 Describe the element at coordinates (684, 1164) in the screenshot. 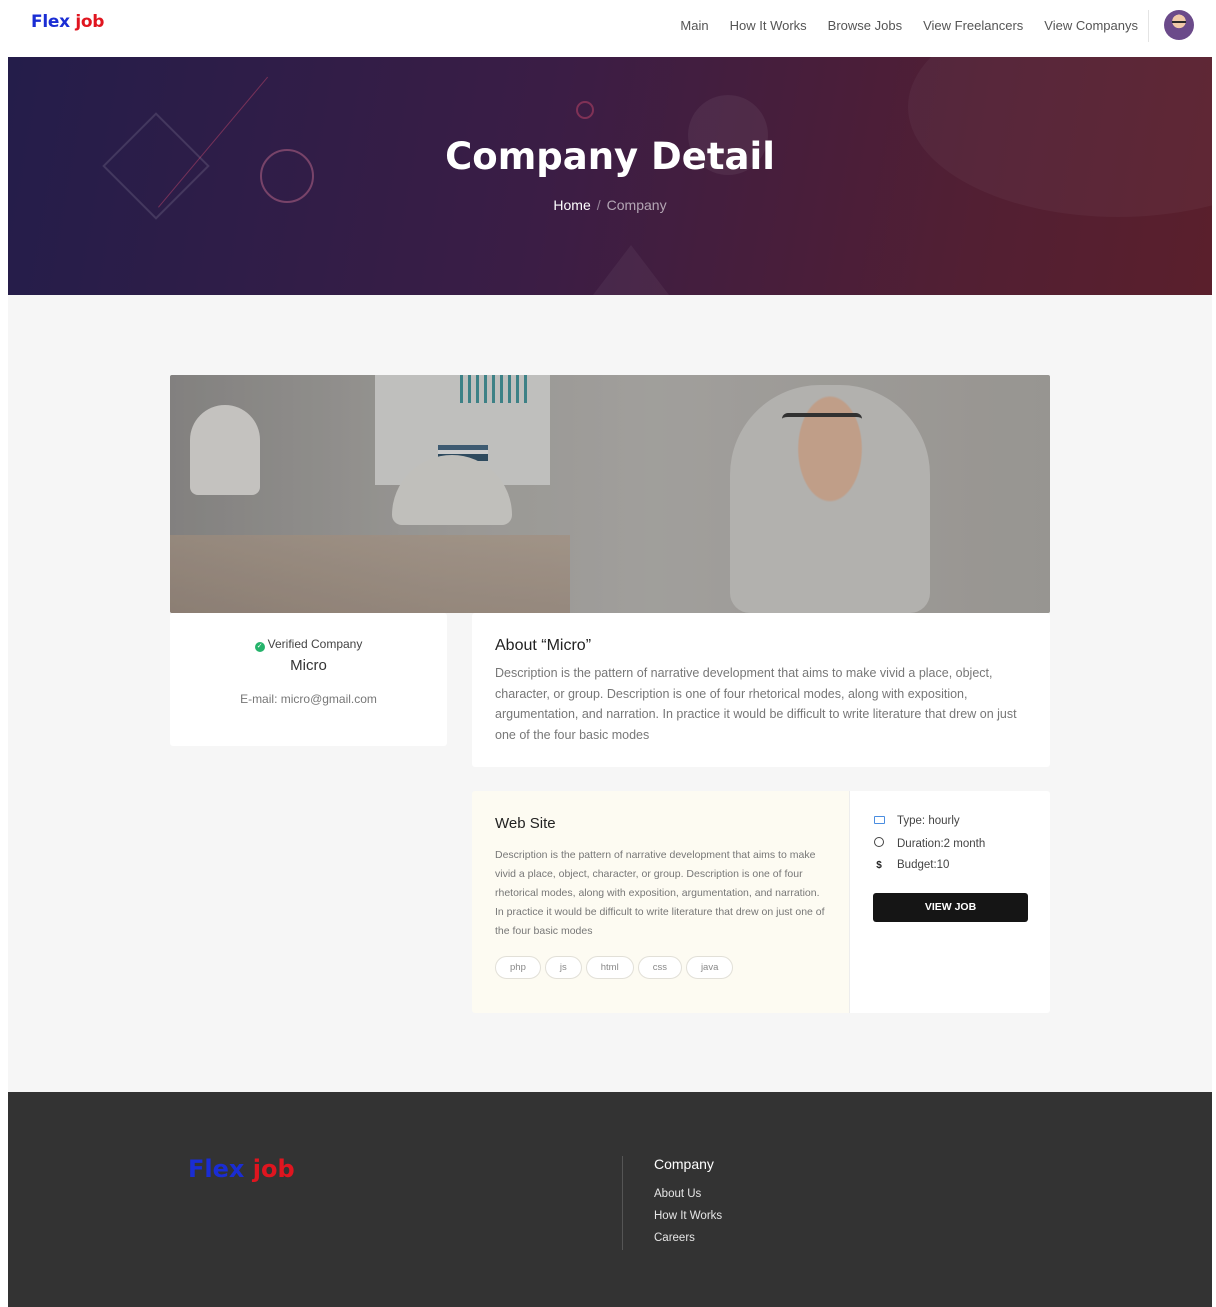

I see `footer-column-title: Company` at that location.